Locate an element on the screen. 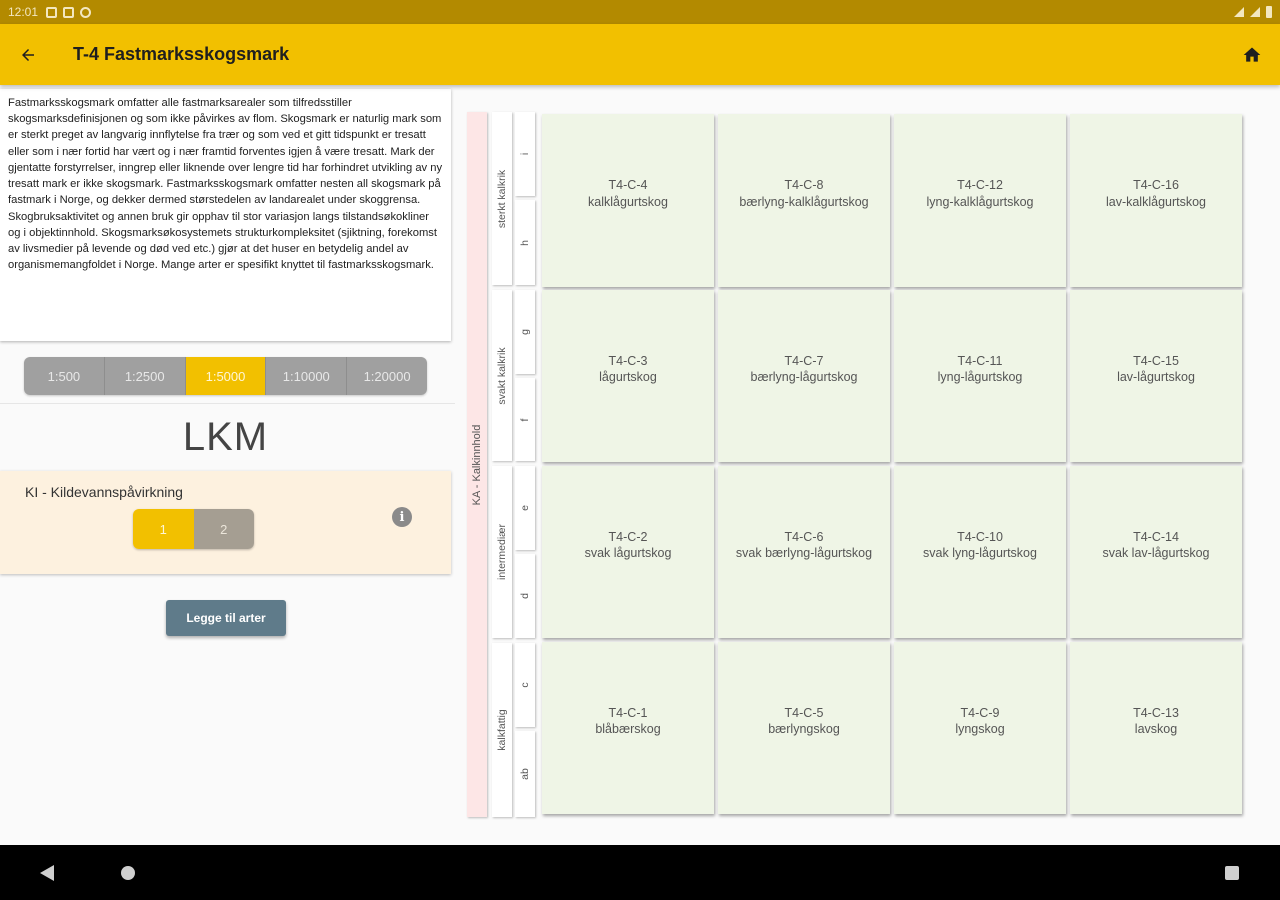 This screenshot has height=900, width=1280. group-label: svakt kalkrik is located at coordinates (502, 375).